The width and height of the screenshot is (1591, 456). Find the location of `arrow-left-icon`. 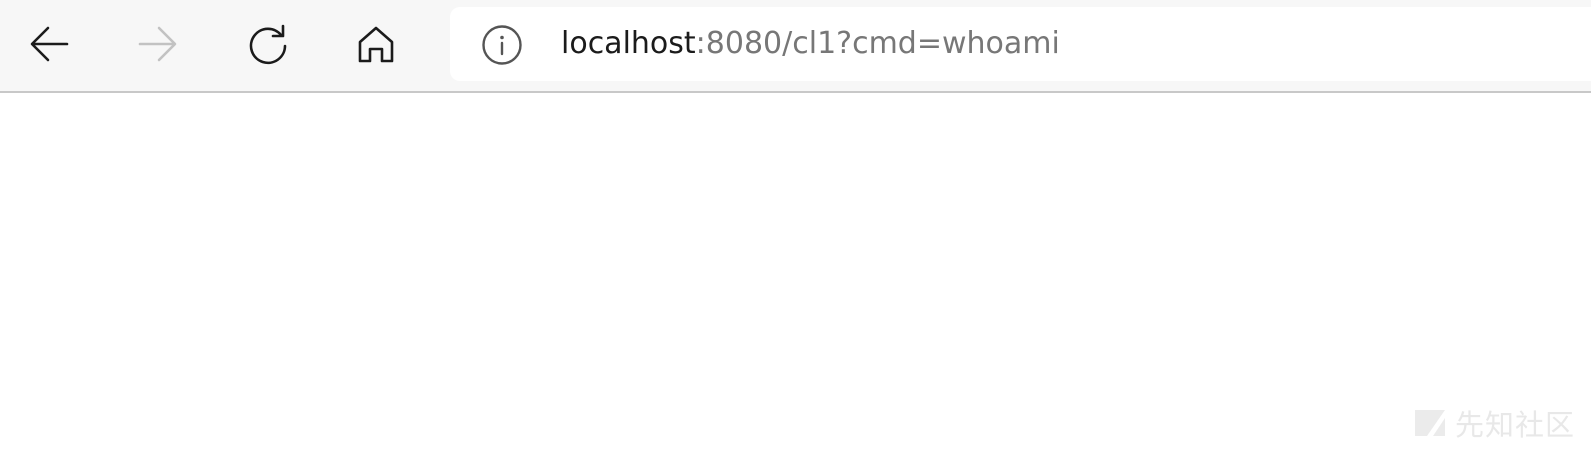

arrow-left-icon is located at coordinates (49, 44).